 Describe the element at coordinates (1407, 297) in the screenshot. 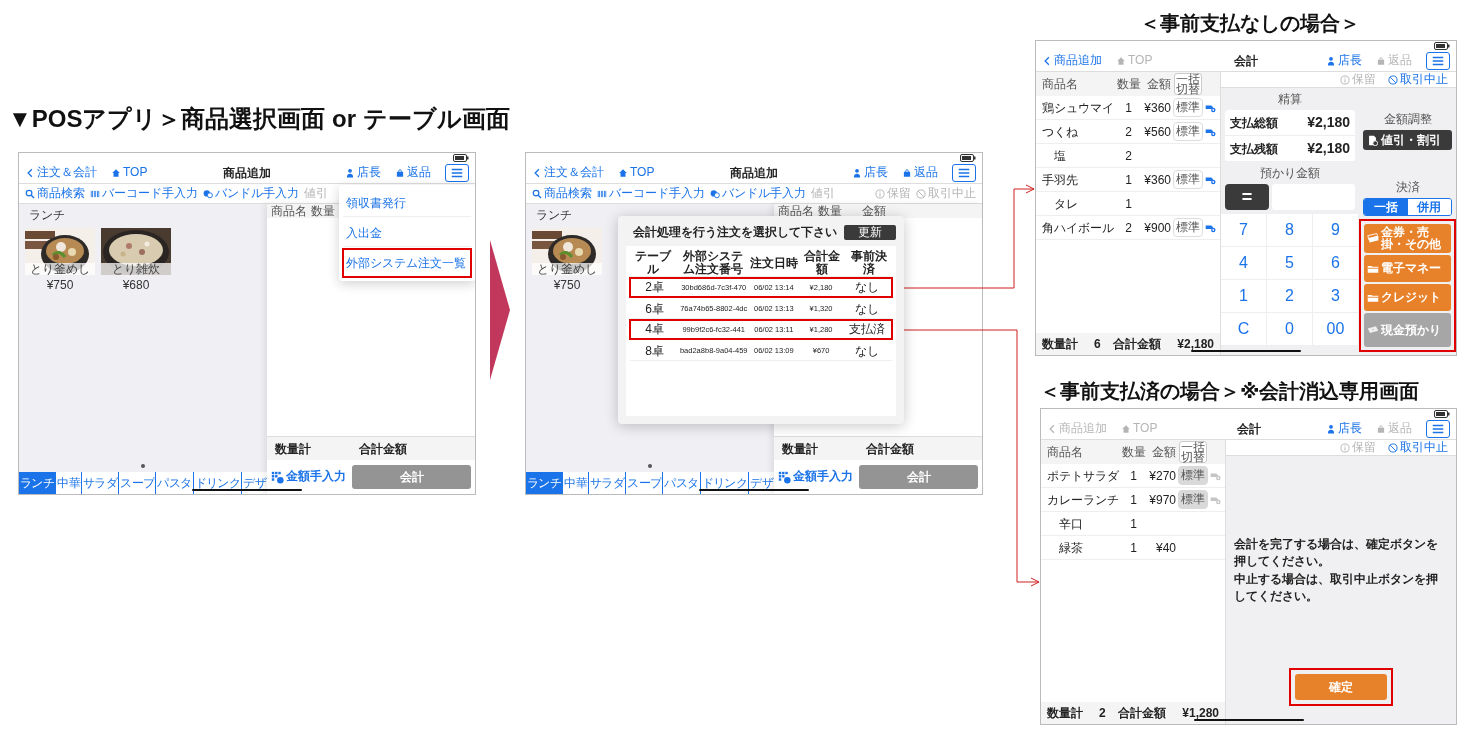

I see `payment-button: クレジット` at that location.